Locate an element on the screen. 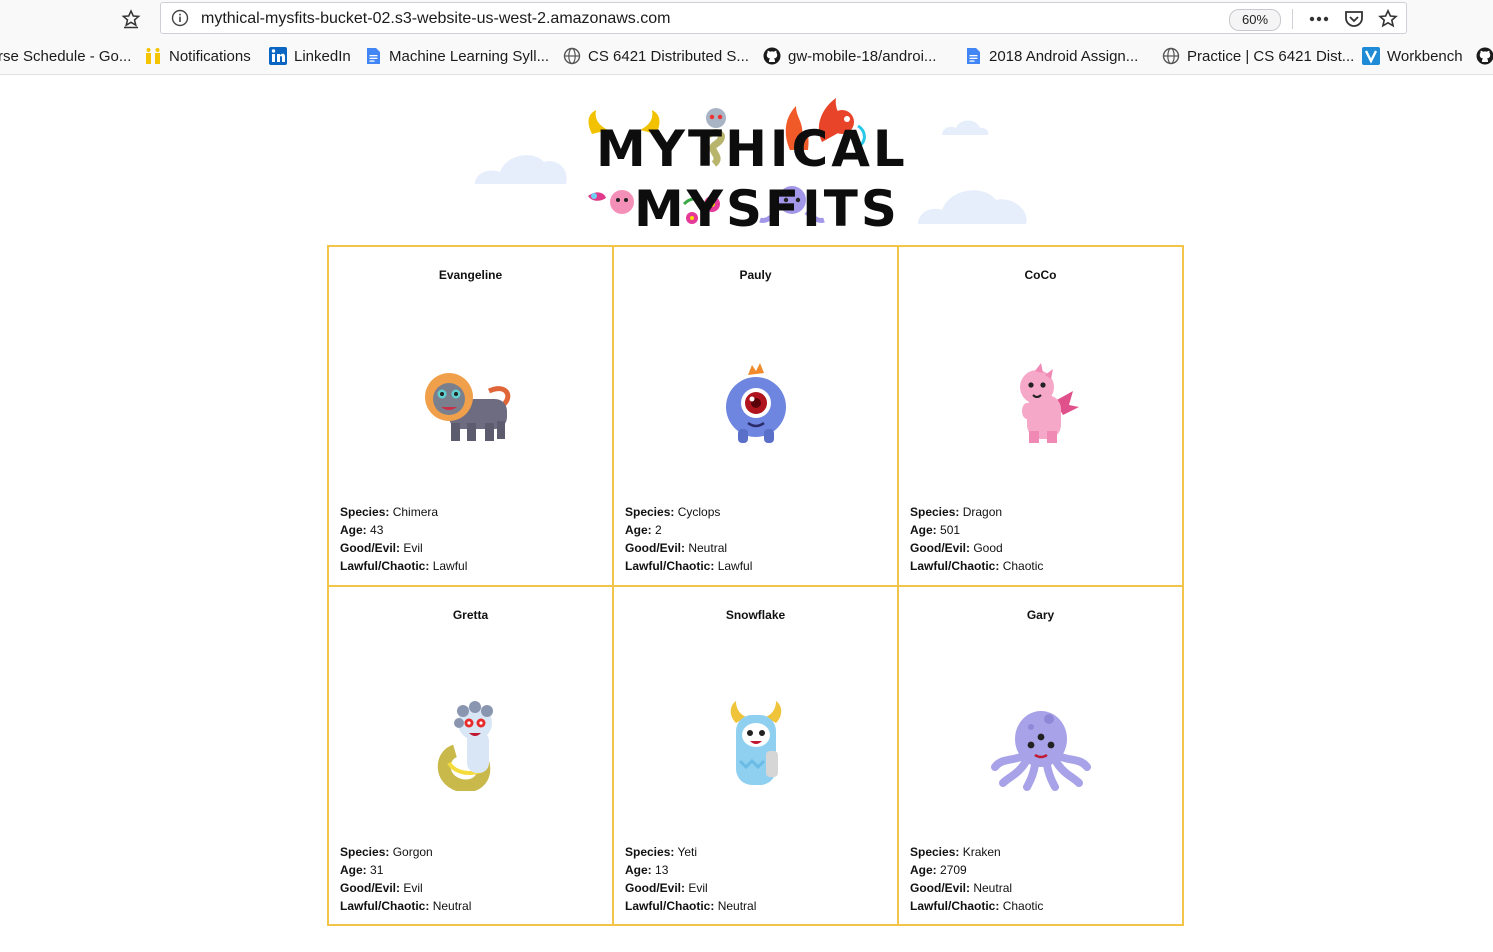 This screenshot has width=1493, height=952. species-value: Dragon is located at coordinates (982, 512).